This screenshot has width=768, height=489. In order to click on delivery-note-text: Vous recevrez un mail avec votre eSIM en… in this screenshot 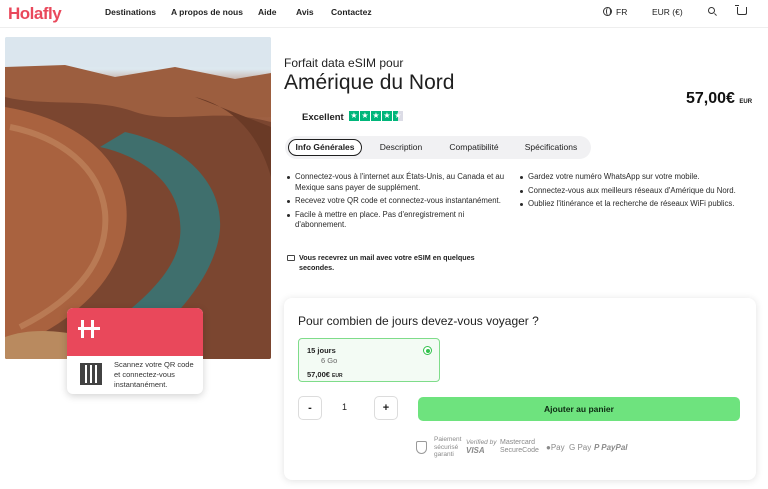, I will do `click(387, 262)`.